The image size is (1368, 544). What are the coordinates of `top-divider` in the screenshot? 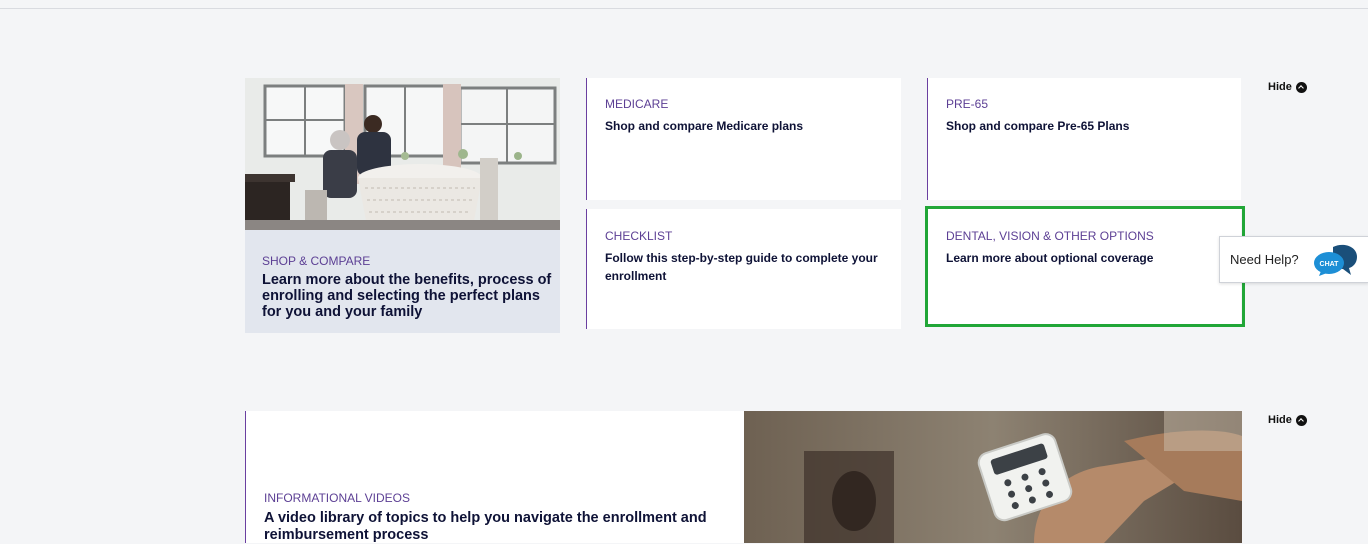 It's located at (684, 8).